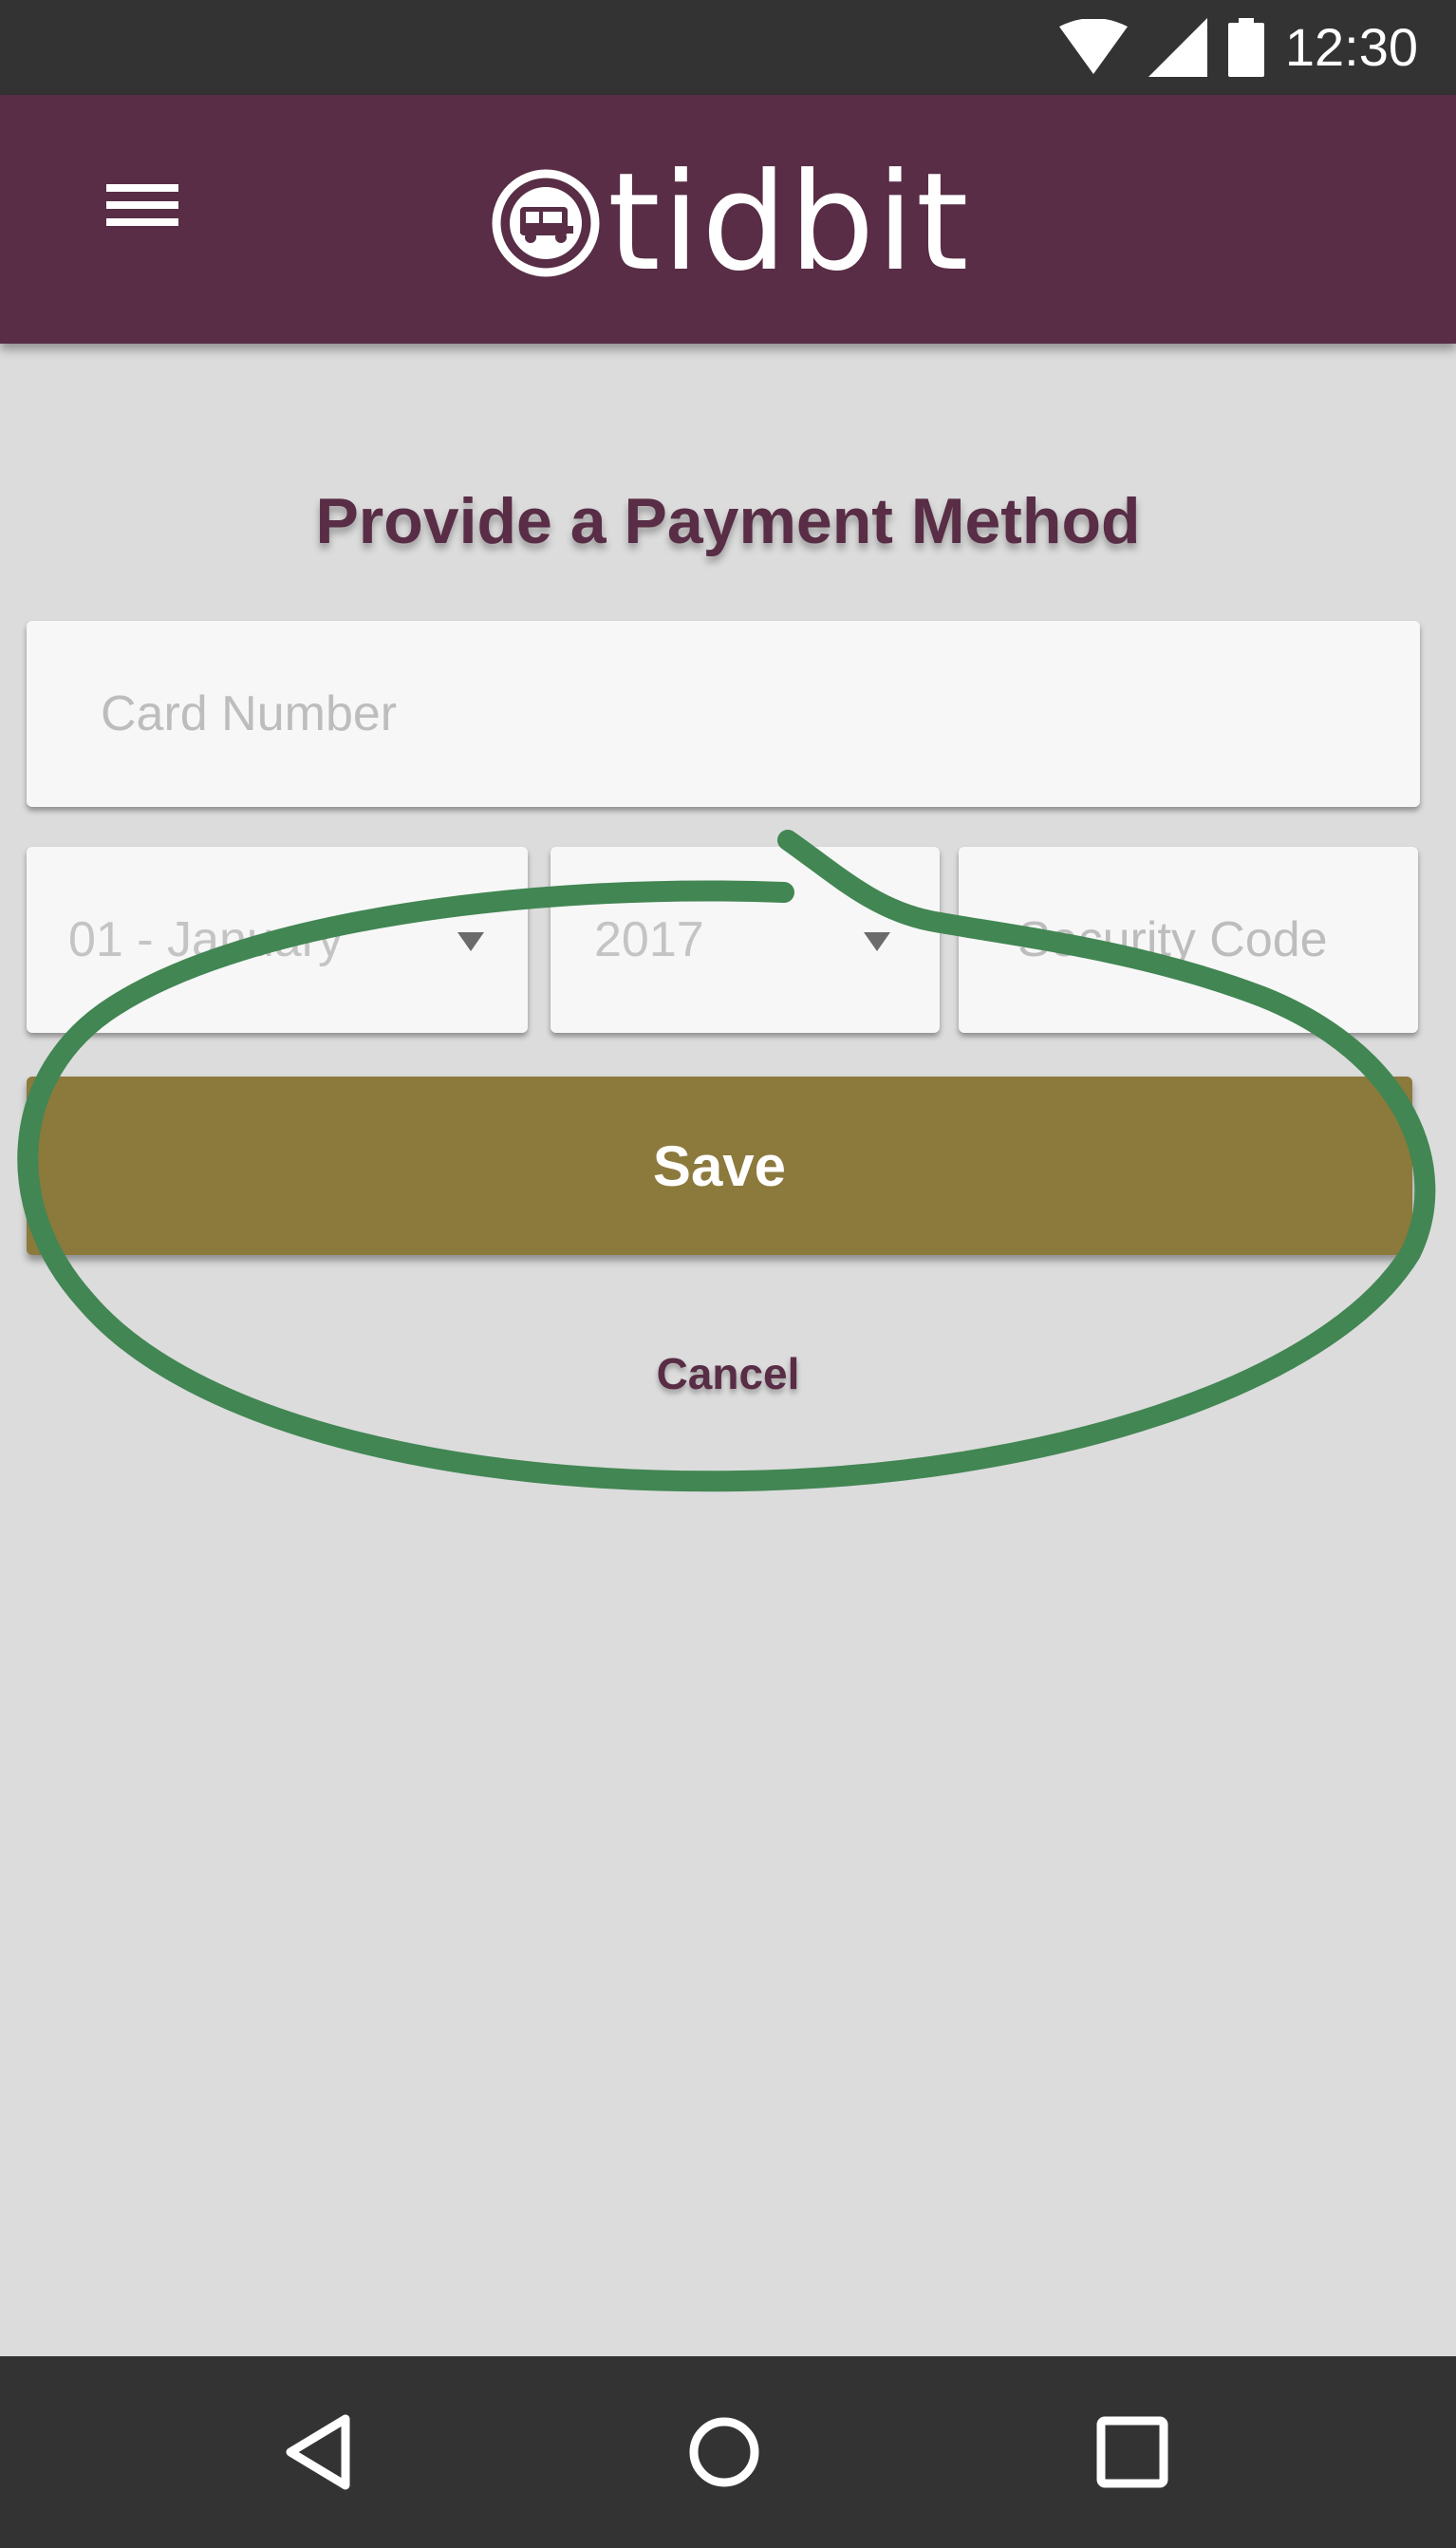 The image size is (1456, 2548). I want to click on security-code-input, so click(1188, 940).